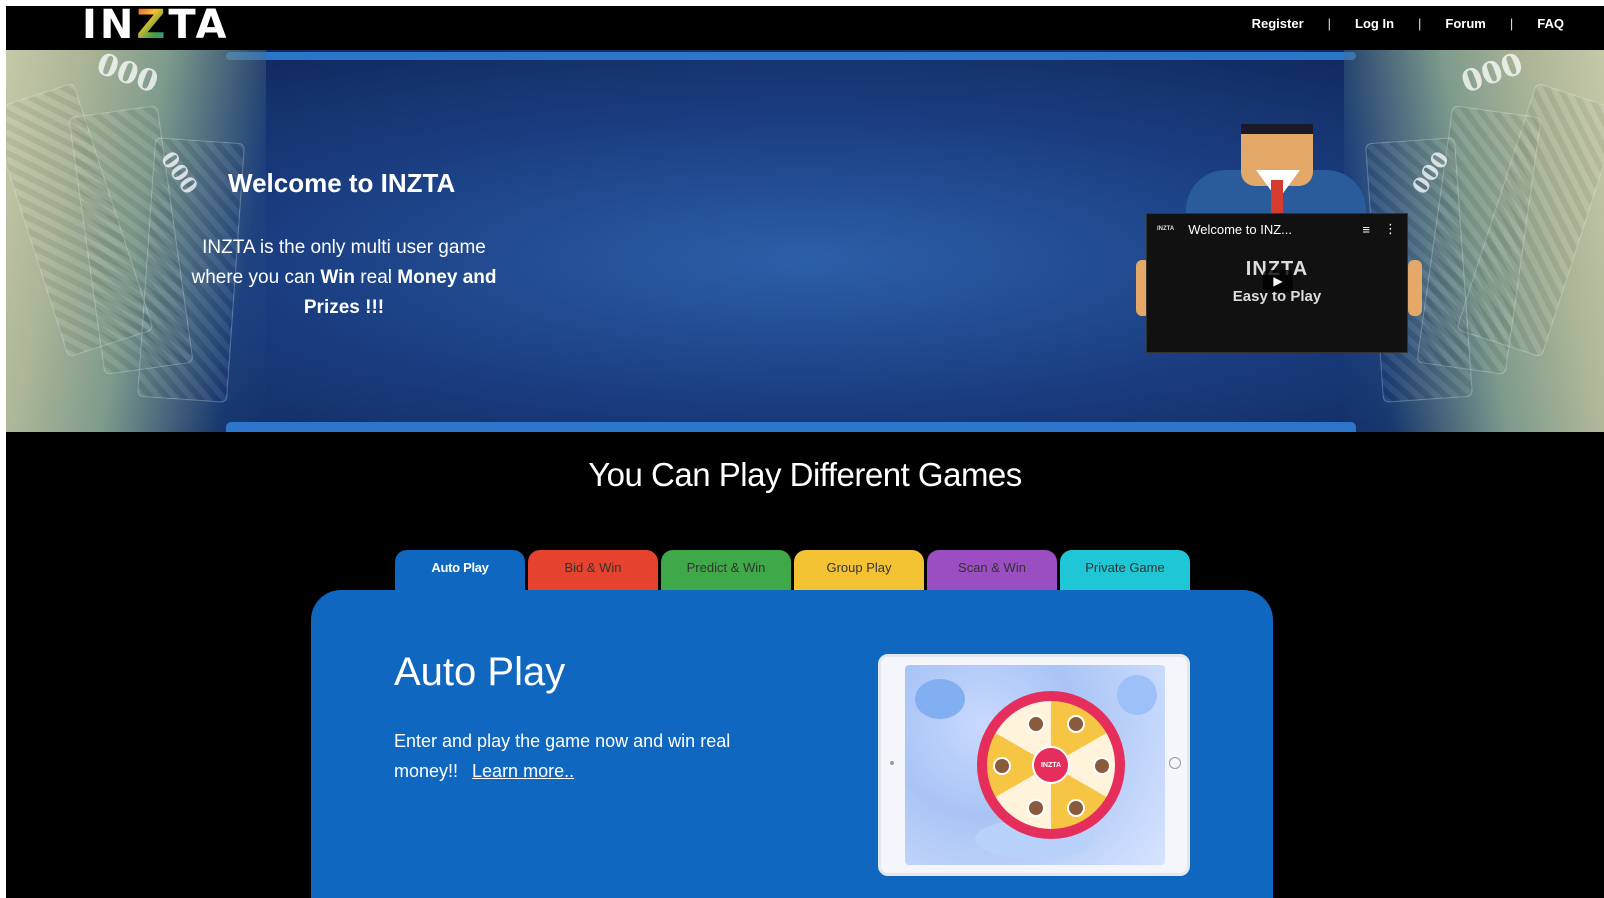  I want to click on tab-predict-and-win: Predict & Win, so click(726, 571).